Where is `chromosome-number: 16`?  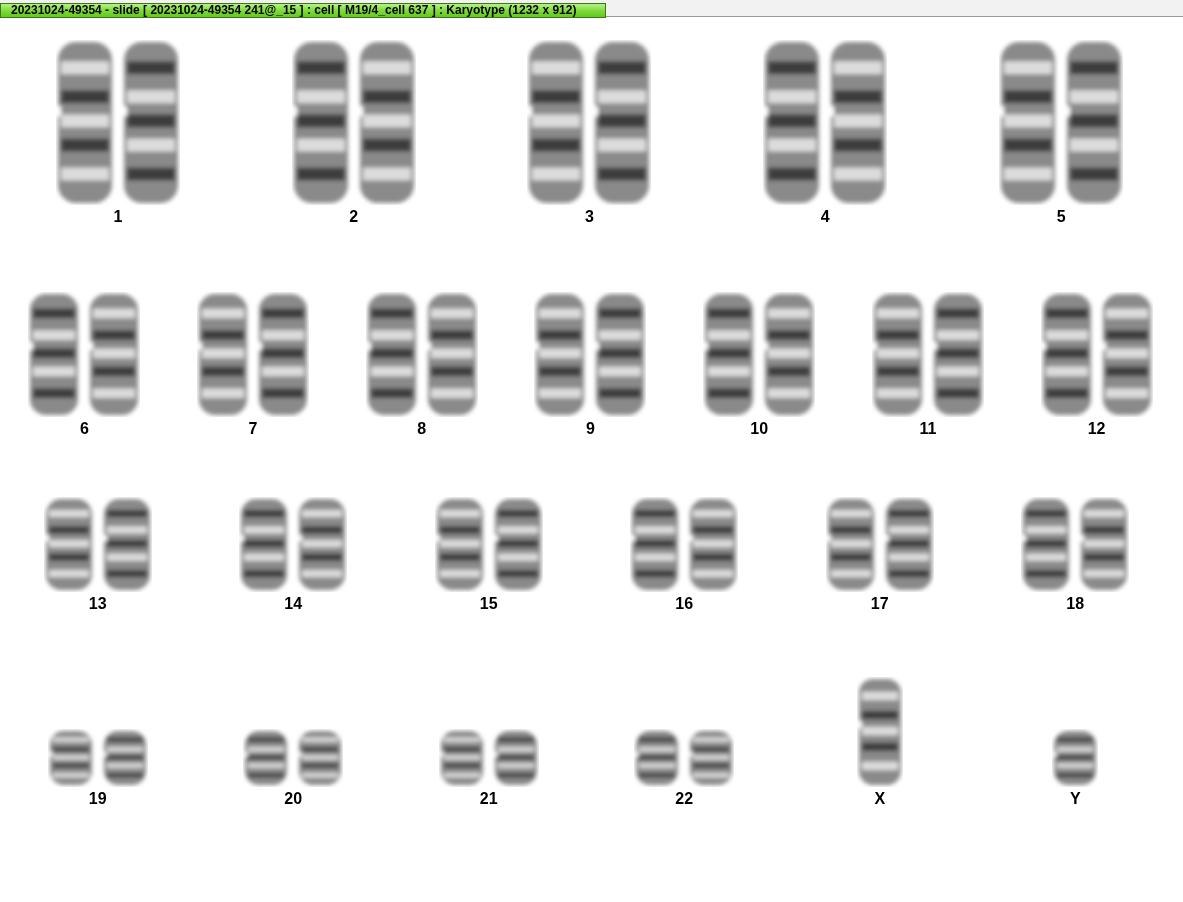 chromosome-number: 16 is located at coordinates (684, 604).